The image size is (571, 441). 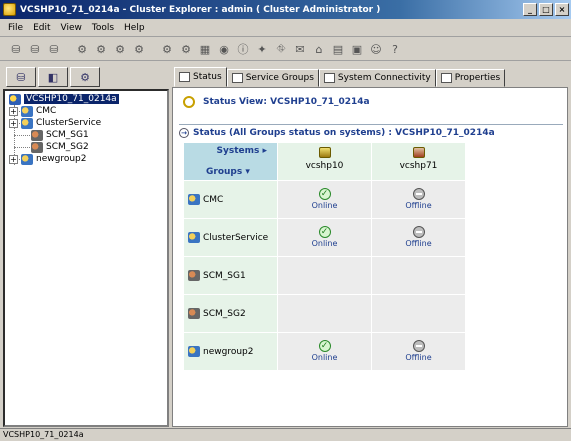 I want to click on maximize-button: □, so click(x=546, y=9).